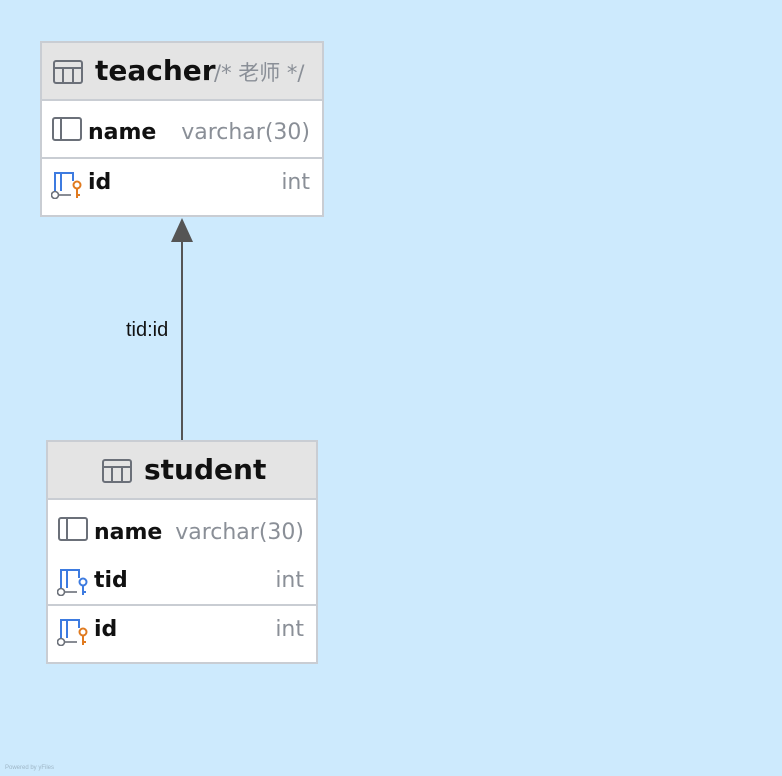 The width and height of the screenshot is (782, 776). Describe the element at coordinates (147, 330) in the screenshot. I see `edge-label: tid:id` at that location.